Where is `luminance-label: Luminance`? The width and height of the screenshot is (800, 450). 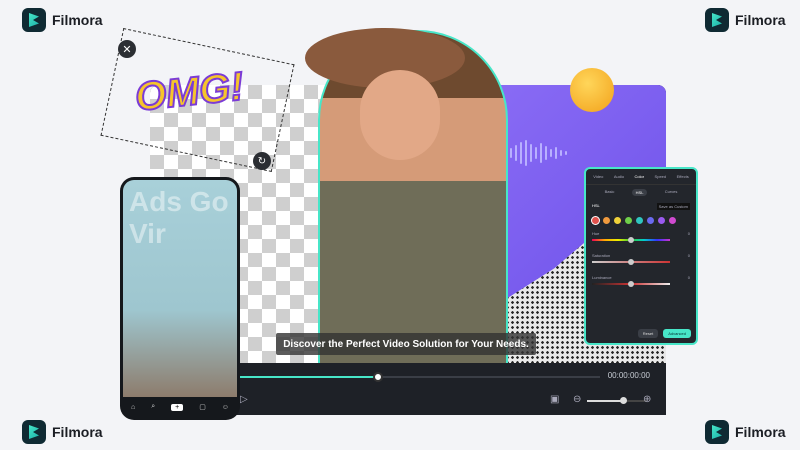
luminance-label: Luminance is located at coordinates (602, 277).